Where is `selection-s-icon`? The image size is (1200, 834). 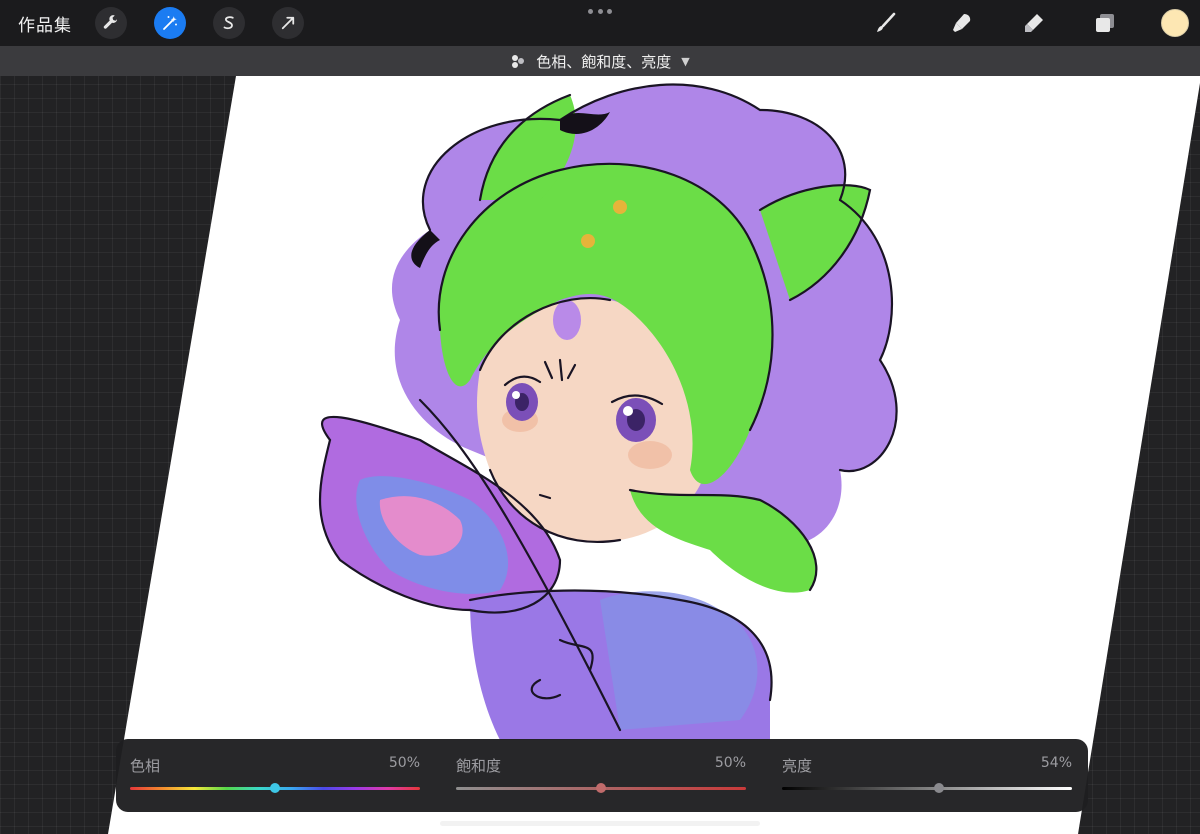 selection-s-icon is located at coordinates (228, 23).